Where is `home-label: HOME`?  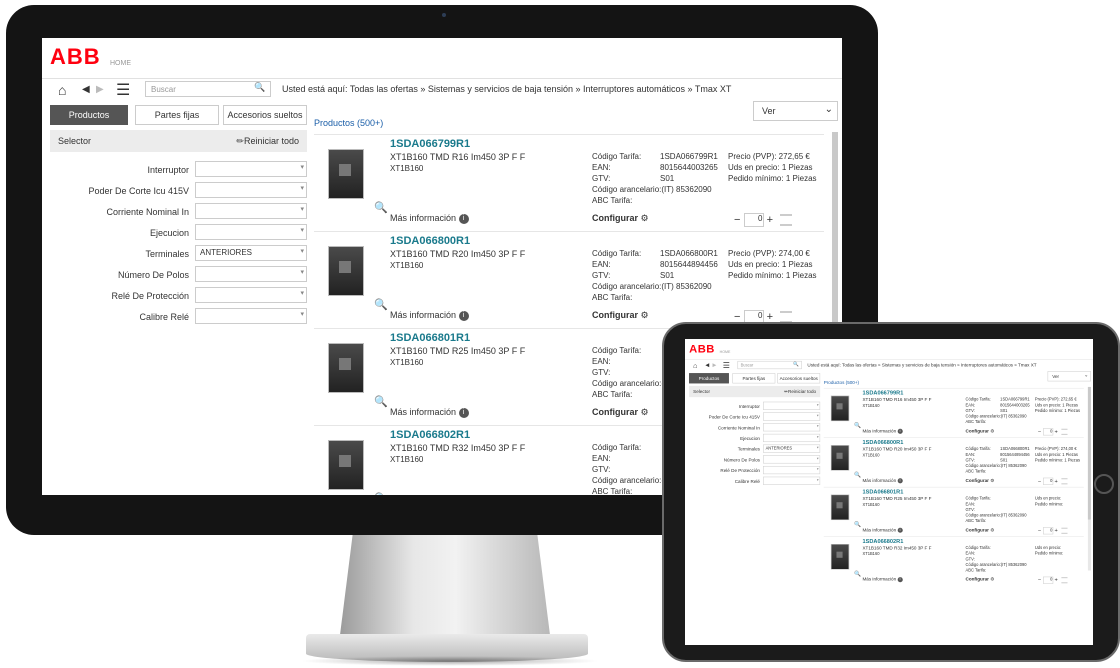
home-label: HOME is located at coordinates (725, 352).